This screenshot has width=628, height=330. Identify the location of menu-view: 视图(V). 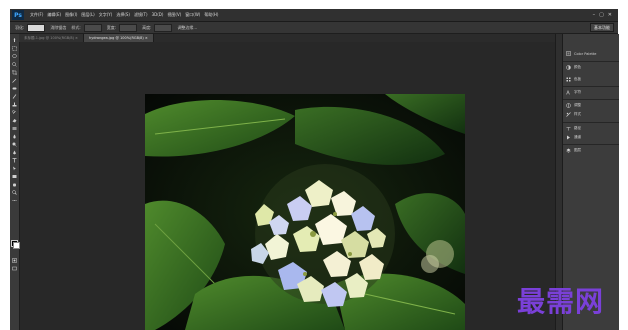
(174, 15).